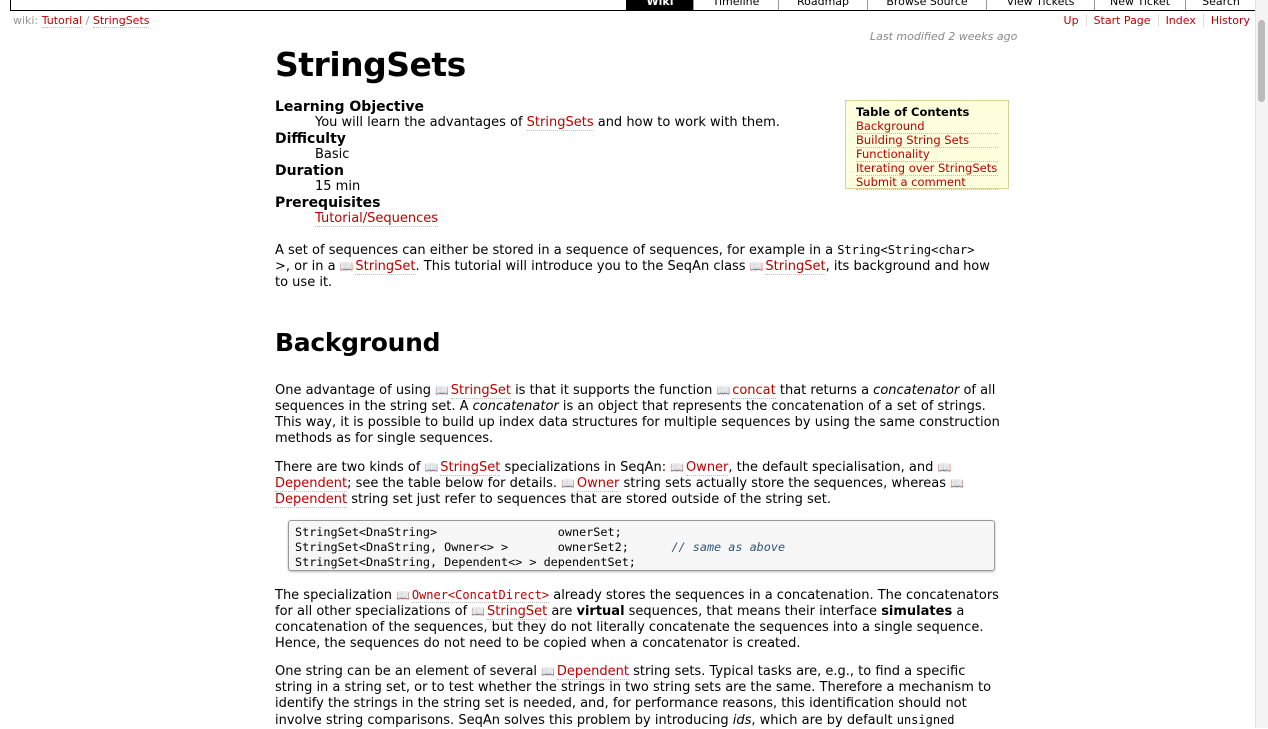 Image resolution: width=1268 pixels, height=729 pixels. I want to click on breadcrumb: wiki: Tutorial / StringSets, so click(81, 21).